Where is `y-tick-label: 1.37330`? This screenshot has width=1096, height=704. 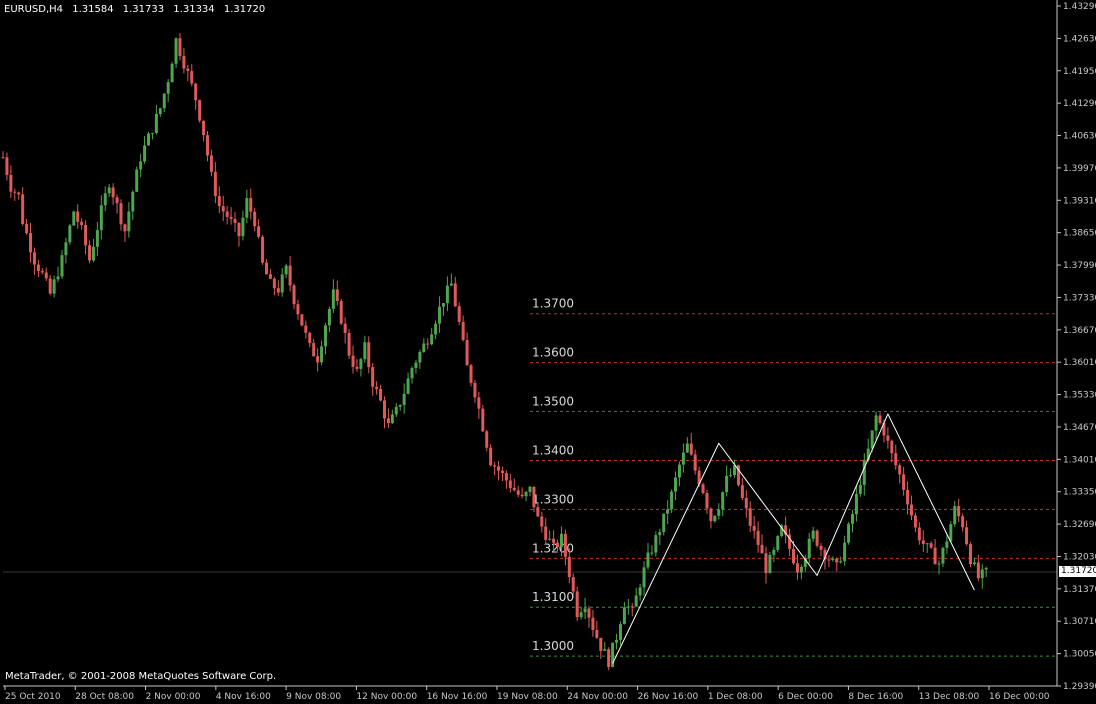
y-tick-label: 1.37330 is located at coordinates (1079, 298).